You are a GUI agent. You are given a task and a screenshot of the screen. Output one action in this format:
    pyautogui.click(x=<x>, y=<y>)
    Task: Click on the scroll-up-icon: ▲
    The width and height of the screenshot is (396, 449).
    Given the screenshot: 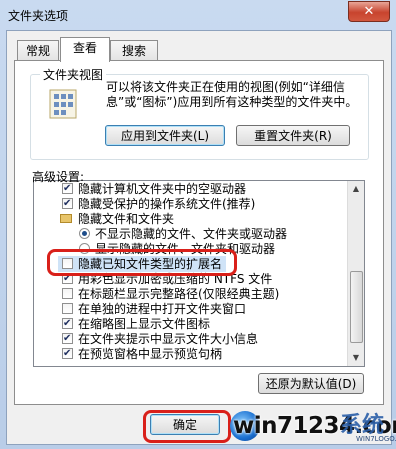 What is the action you would take?
    pyautogui.click(x=356, y=189)
    